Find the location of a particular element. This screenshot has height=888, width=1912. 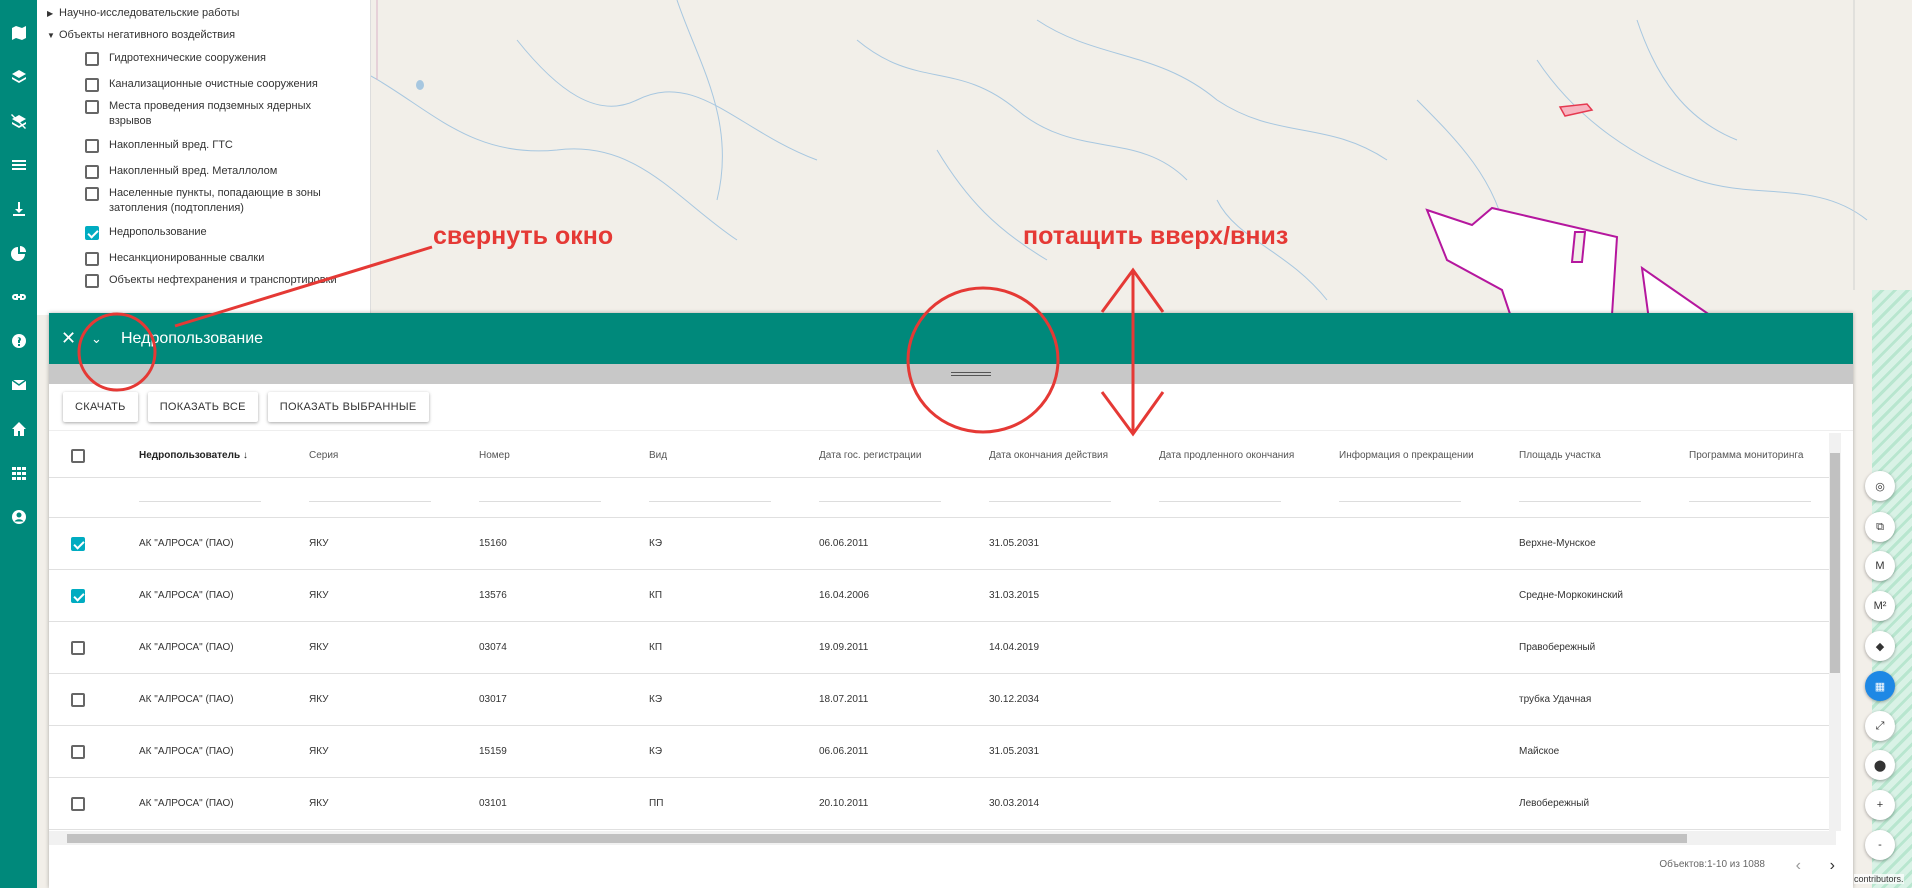

layer-label: Несанкционированные свалки is located at coordinates (187, 258).